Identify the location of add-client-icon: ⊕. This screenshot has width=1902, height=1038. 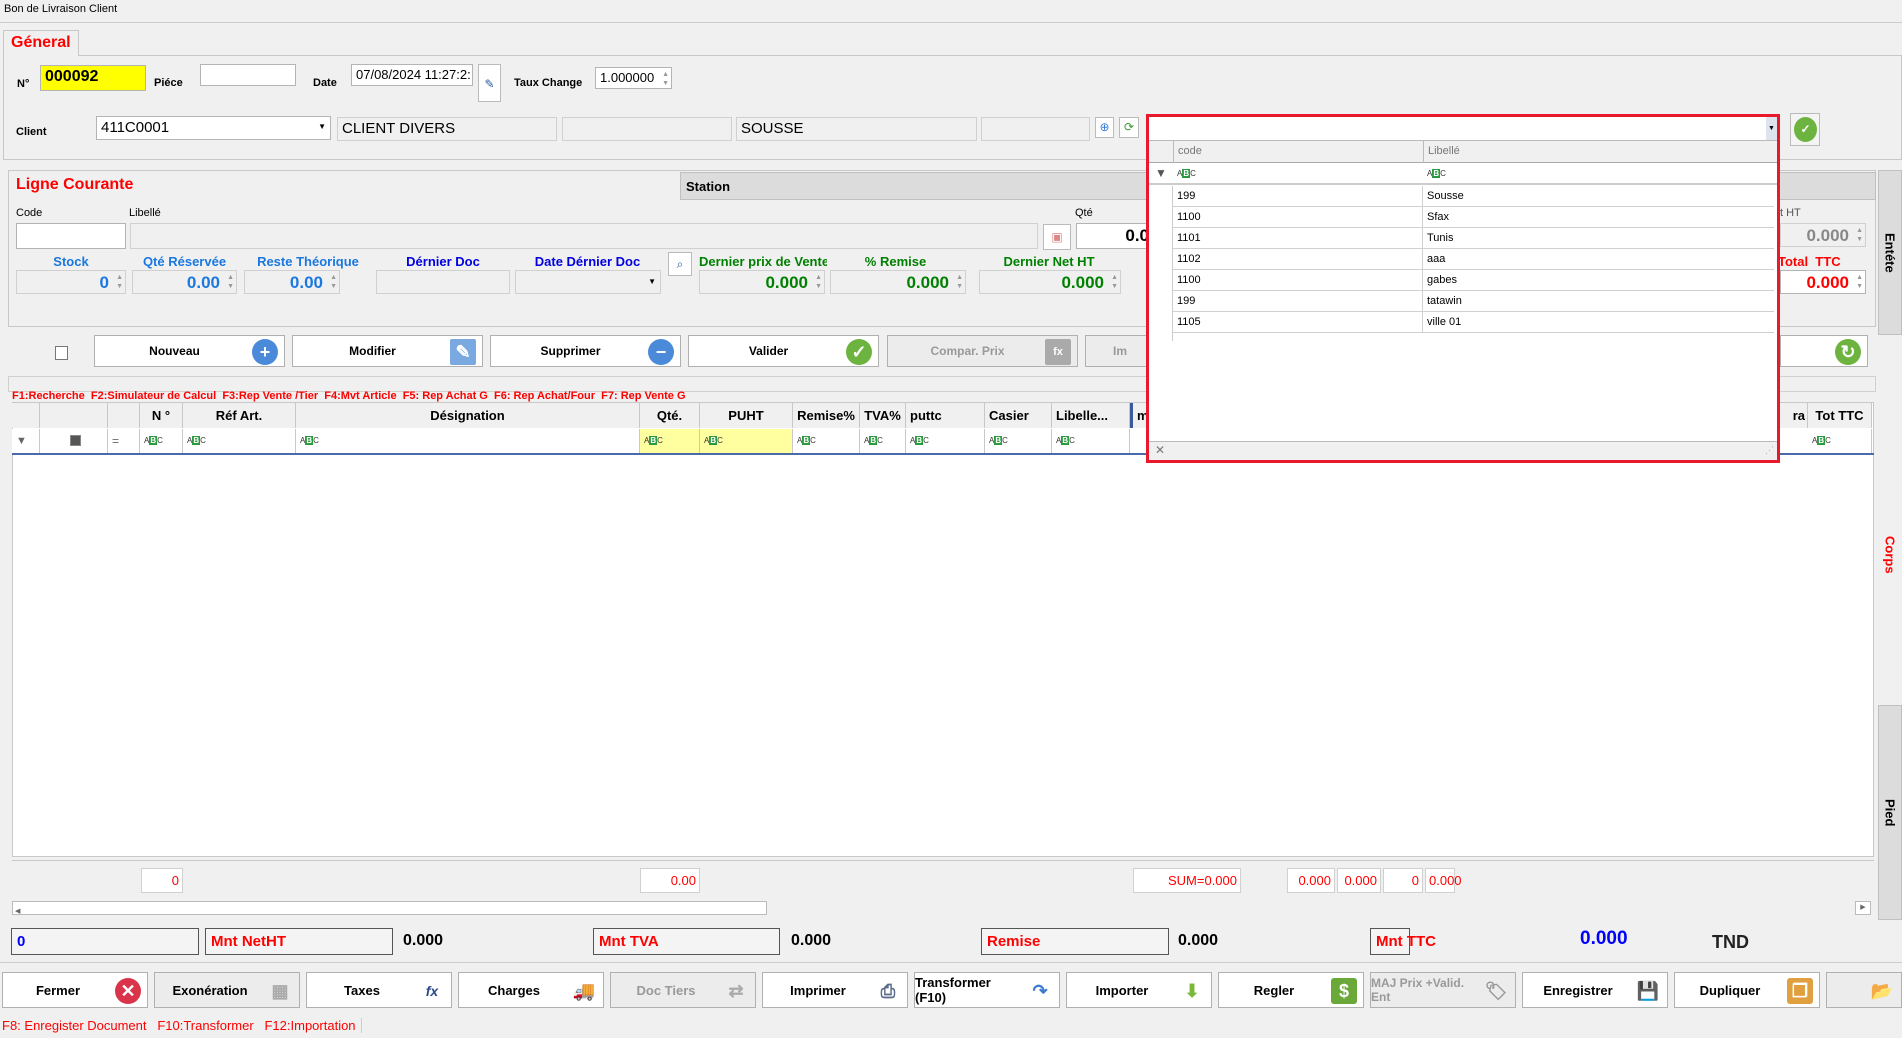
(1104, 127).